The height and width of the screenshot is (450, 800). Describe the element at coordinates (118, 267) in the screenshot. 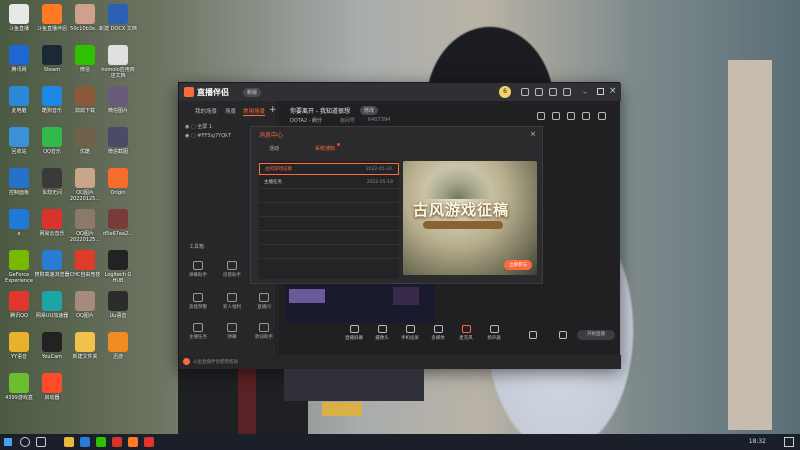

I see `desktop-icon: Logitech G HUB` at that location.